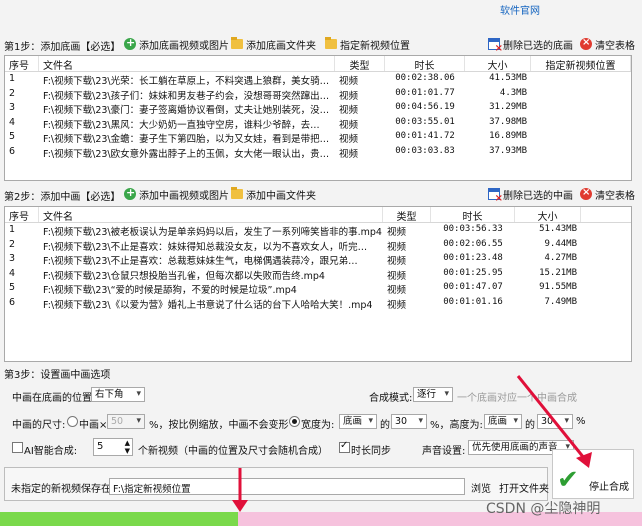 The image size is (642, 526). What do you see at coordinates (412, 443) in the screenshot?
I see `annotation-arrows` at bounding box center [412, 443].